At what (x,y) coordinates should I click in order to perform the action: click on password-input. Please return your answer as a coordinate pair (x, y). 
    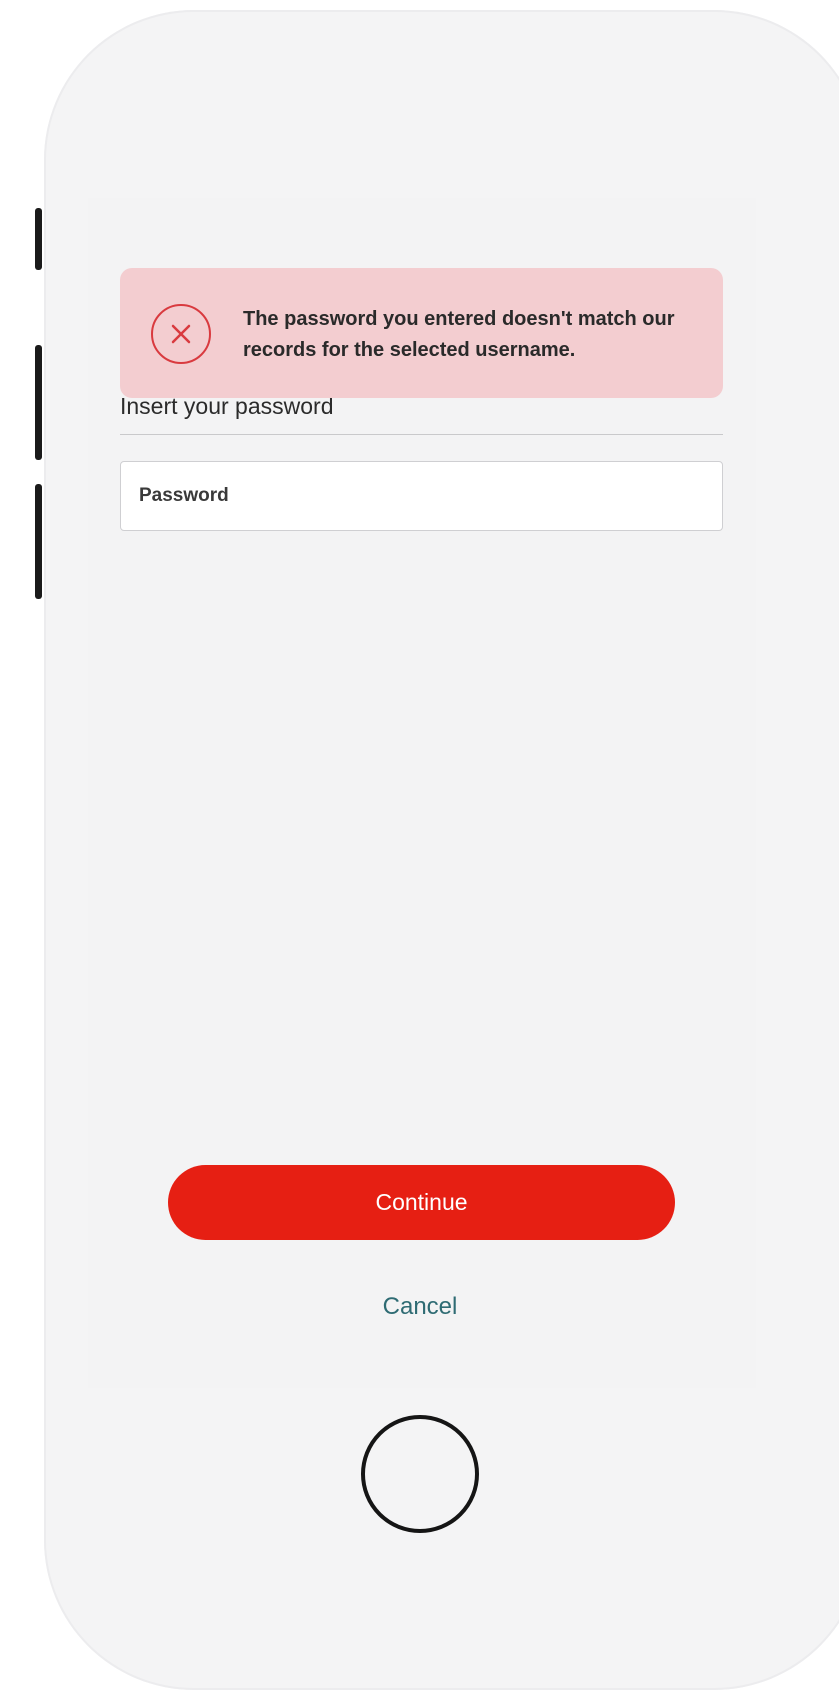
    Looking at the image, I should click on (421, 496).